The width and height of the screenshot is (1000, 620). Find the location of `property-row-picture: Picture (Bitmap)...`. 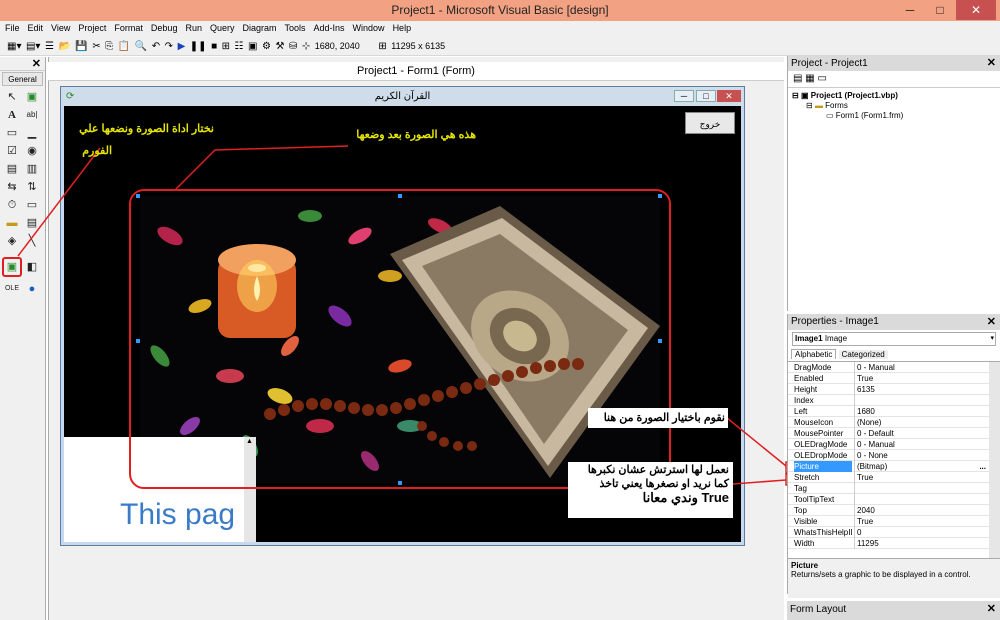

property-row-picture: Picture (Bitmap)... is located at coordinates (894, 466).